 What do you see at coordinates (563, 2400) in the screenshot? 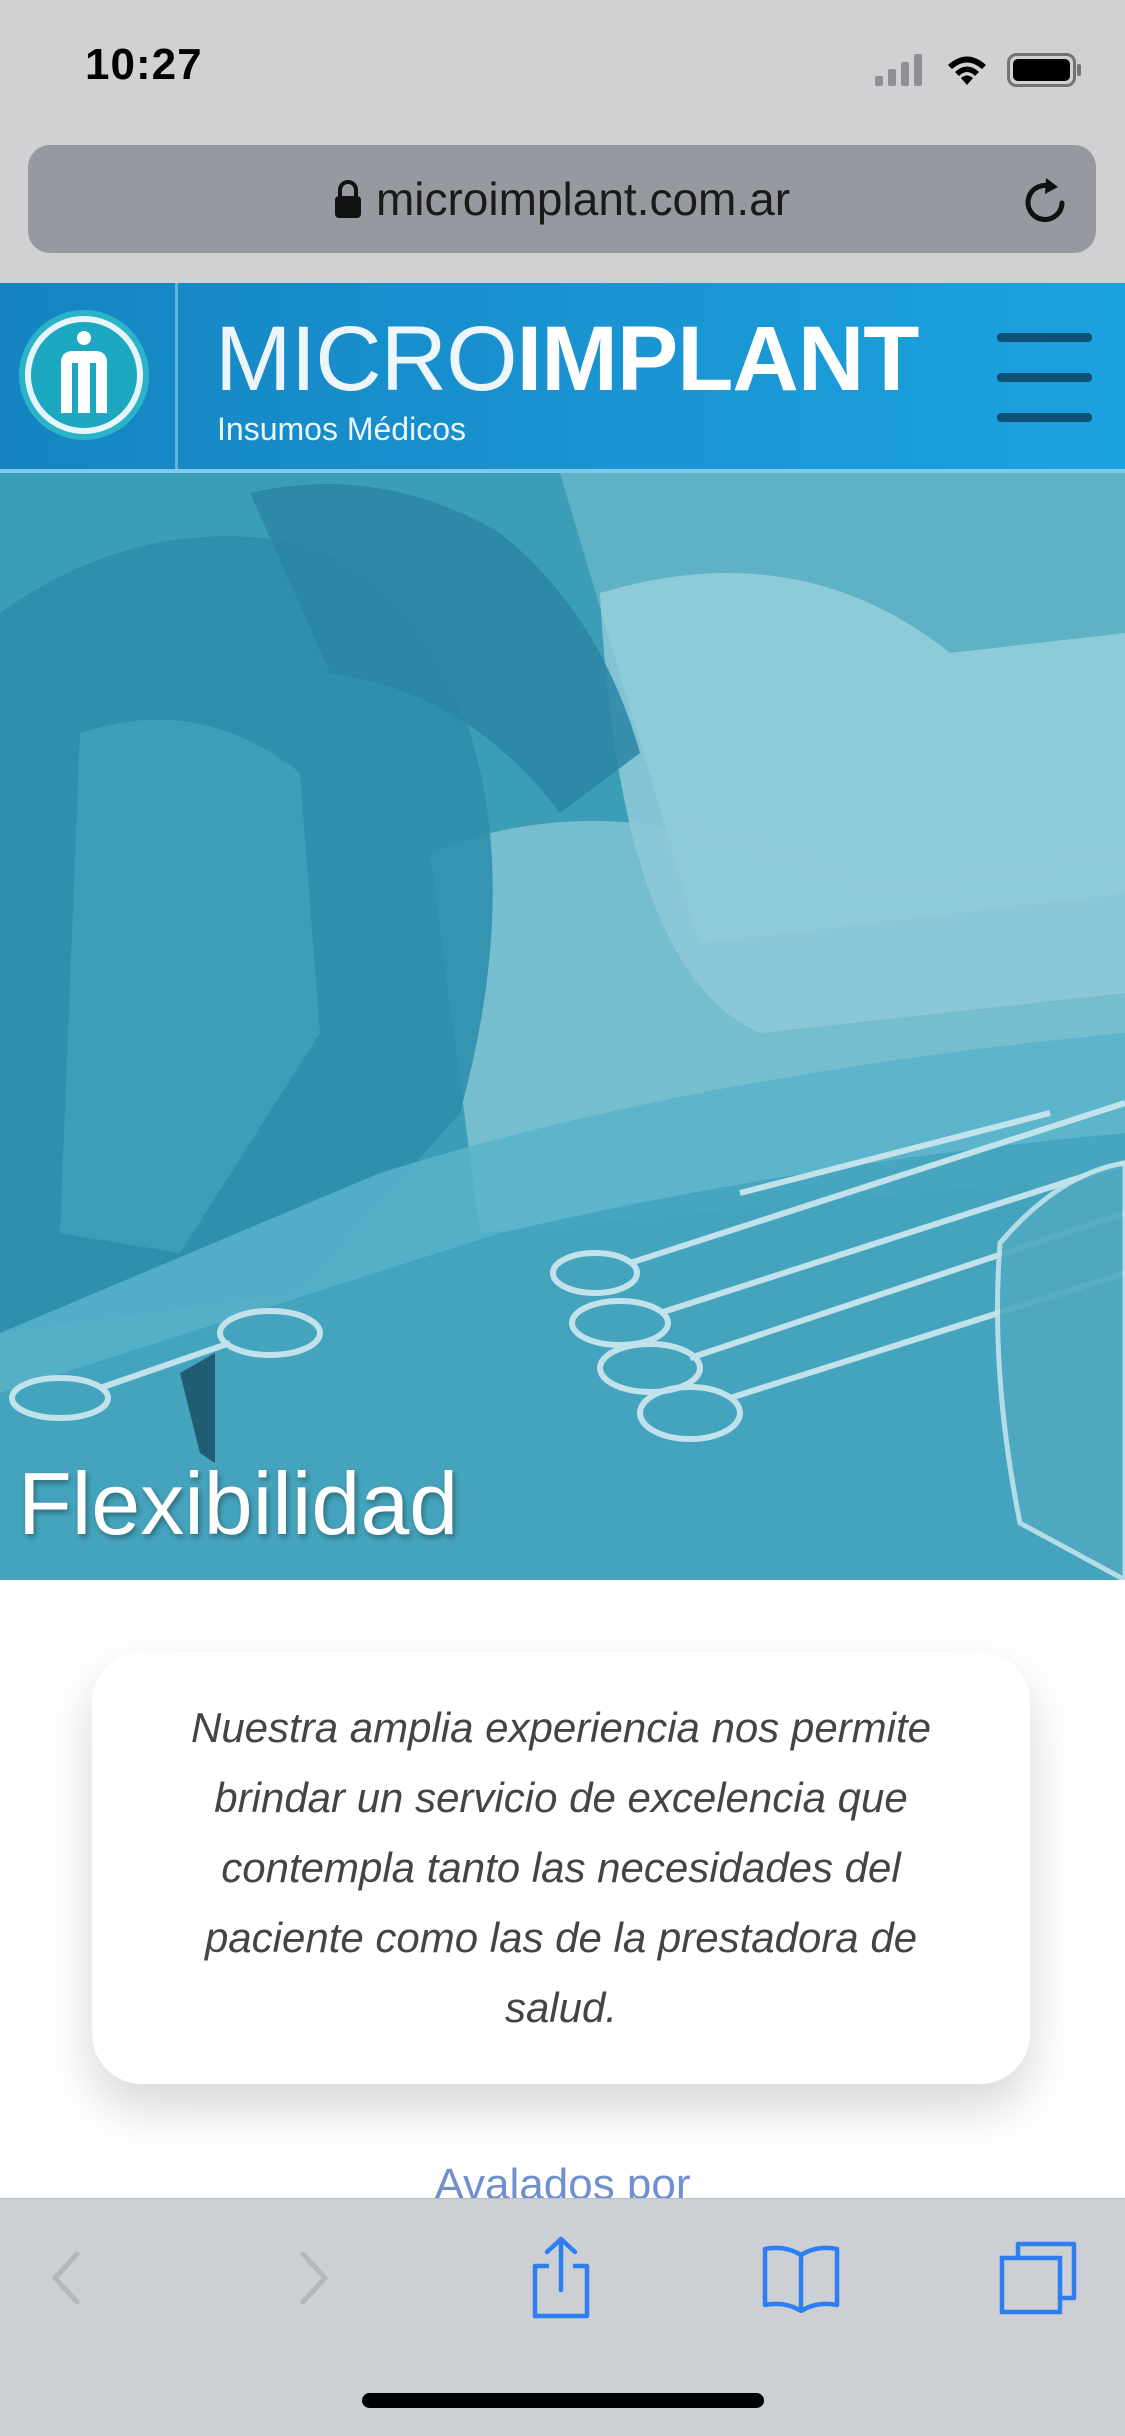
I see `home-indicator` at bounding box center [563, 2400].